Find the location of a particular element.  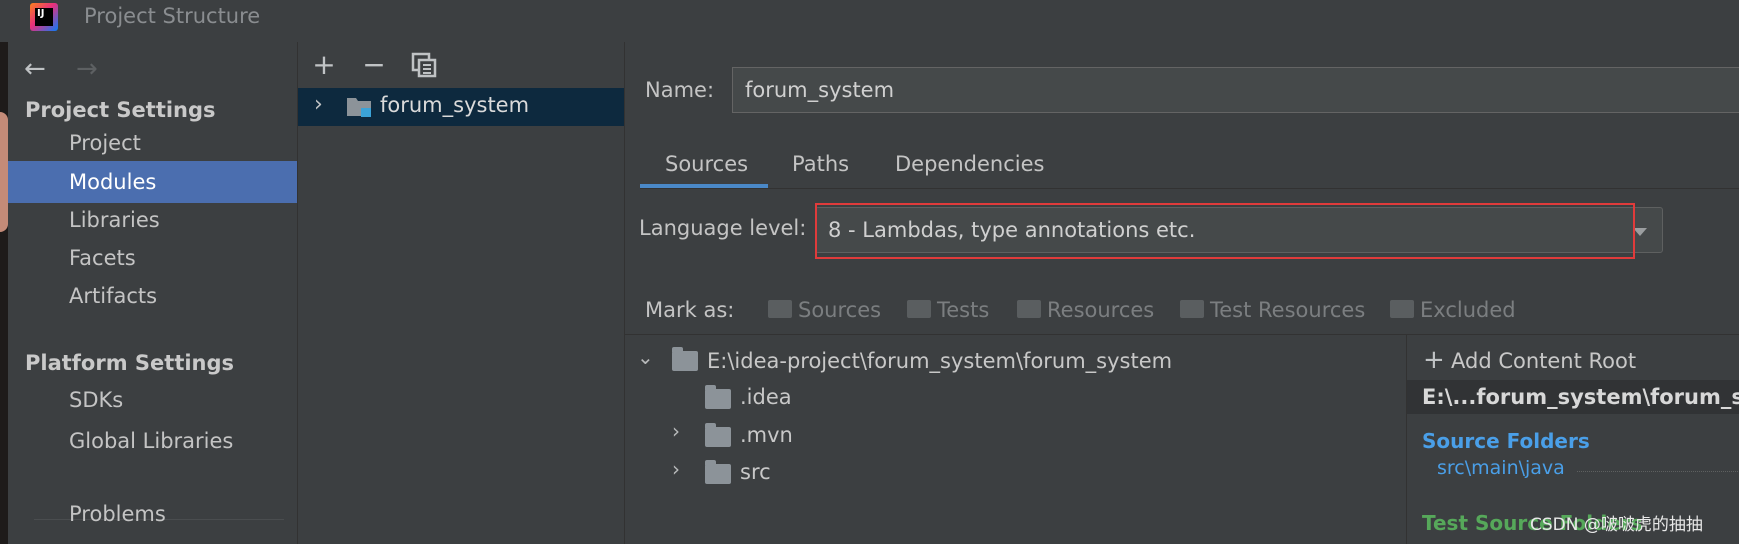

nav-item-global-libraries: Global Libraries is located at coordinates (152, 441).